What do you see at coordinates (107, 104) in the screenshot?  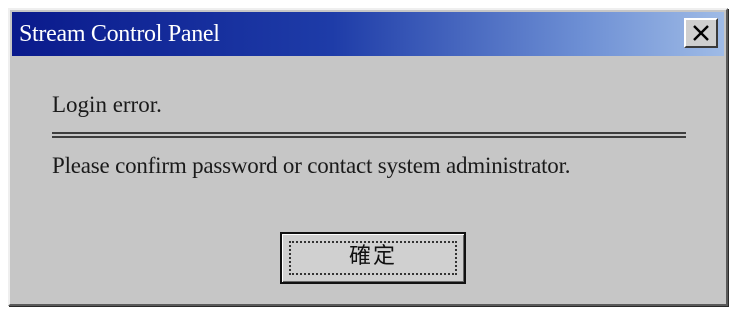 I see `error-heading: Login error.` at bounding box center [107, 104].